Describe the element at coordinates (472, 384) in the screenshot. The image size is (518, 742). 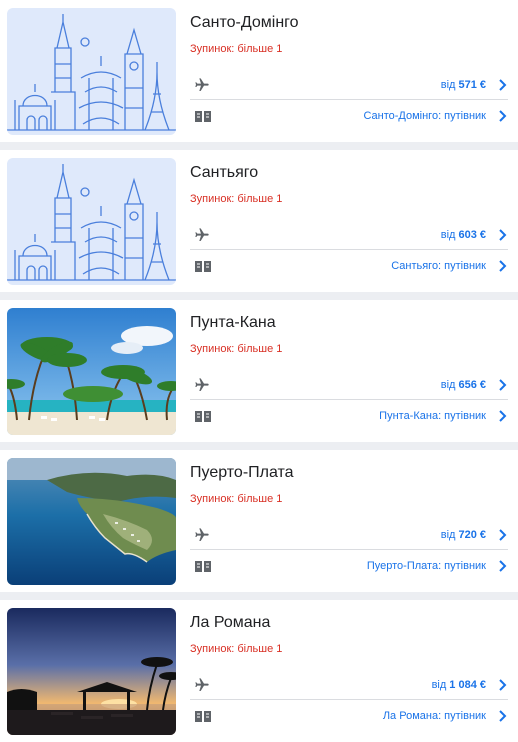
I see `price-value: 656 €` at that location.